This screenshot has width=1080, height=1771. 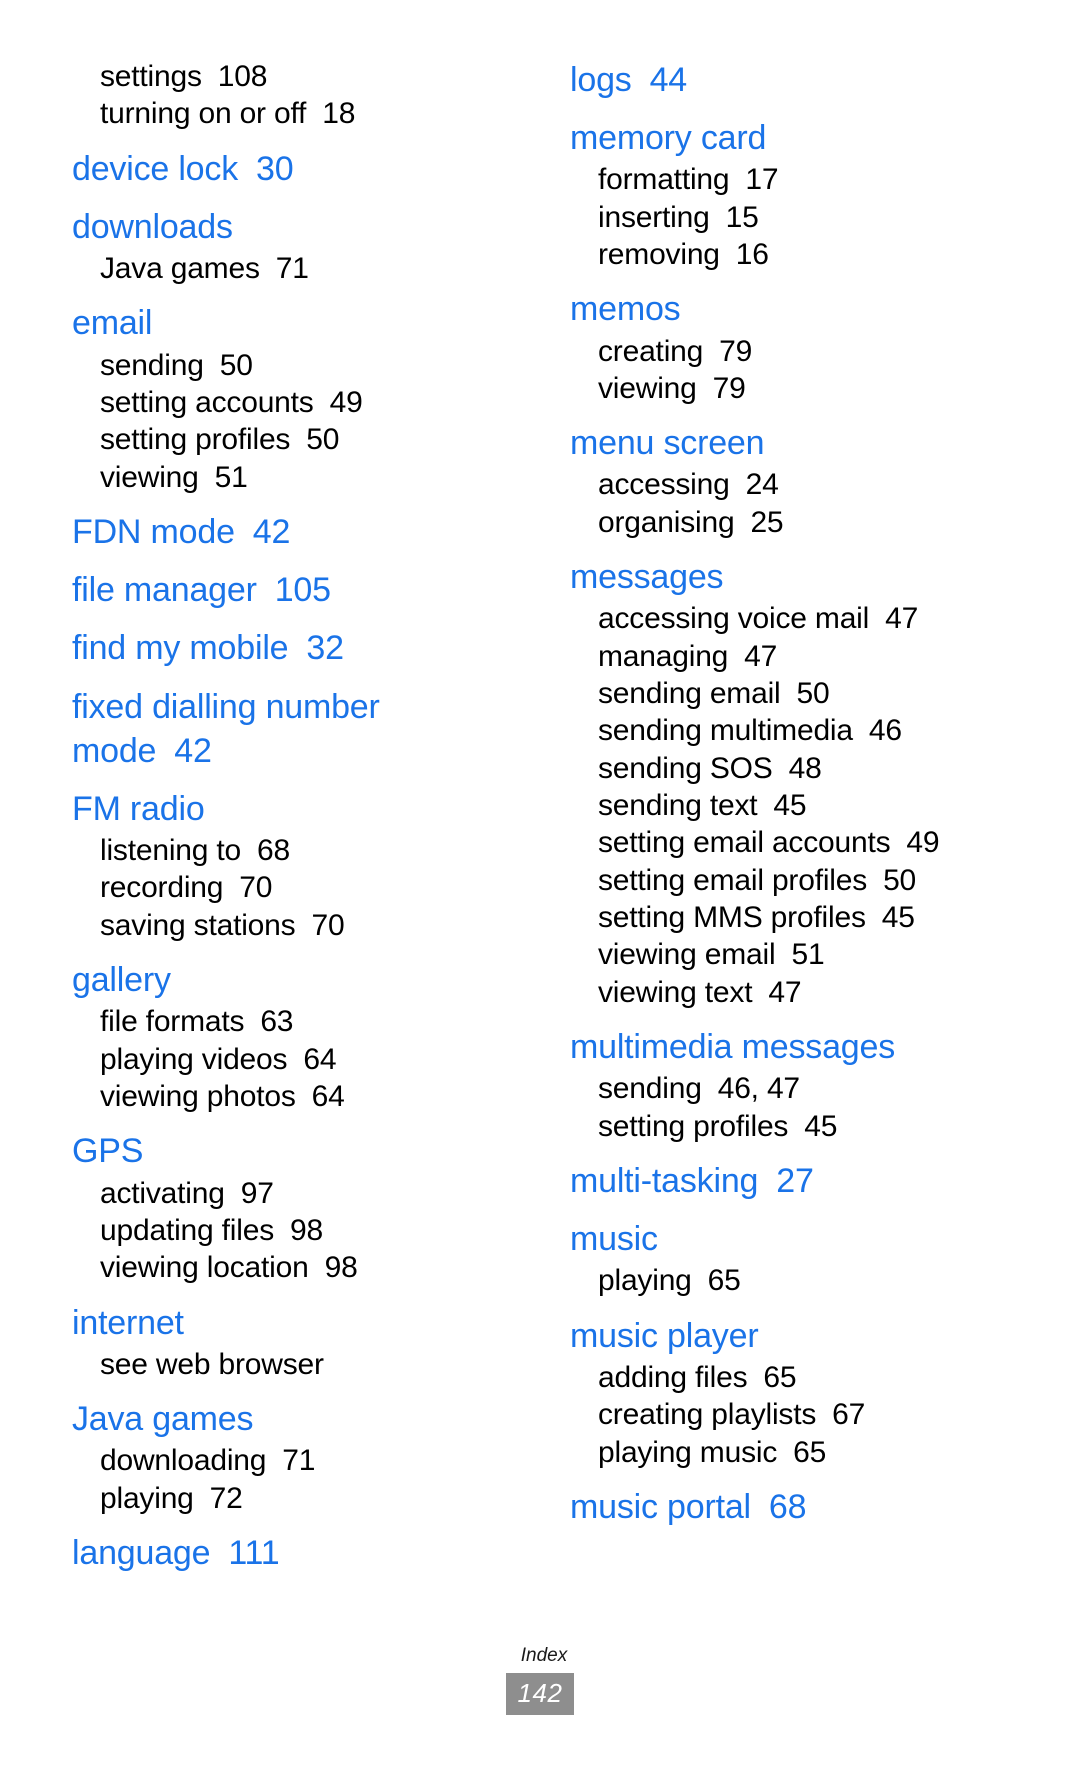 What do you see at coordinates (292, 1267) in the screenshot?
I see `index-subentry: viewing location 98` at bounding box center [292, 1267].